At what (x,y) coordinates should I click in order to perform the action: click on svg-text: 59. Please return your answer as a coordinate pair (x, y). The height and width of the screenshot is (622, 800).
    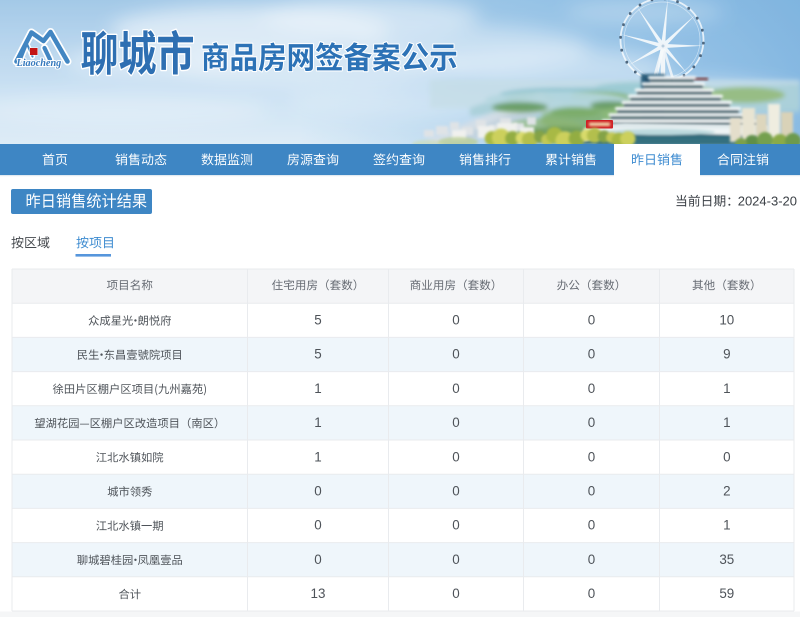
    Looking at the image, I should click on (726, 593).